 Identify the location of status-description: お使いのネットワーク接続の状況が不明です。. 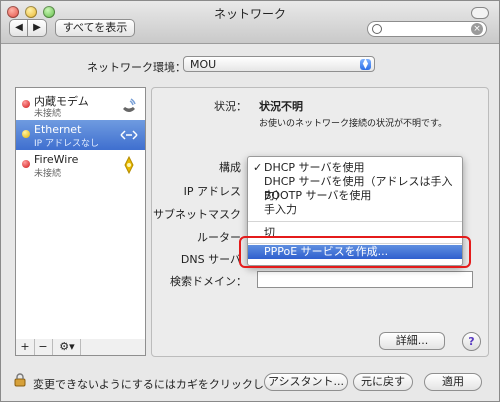
(353, 124).